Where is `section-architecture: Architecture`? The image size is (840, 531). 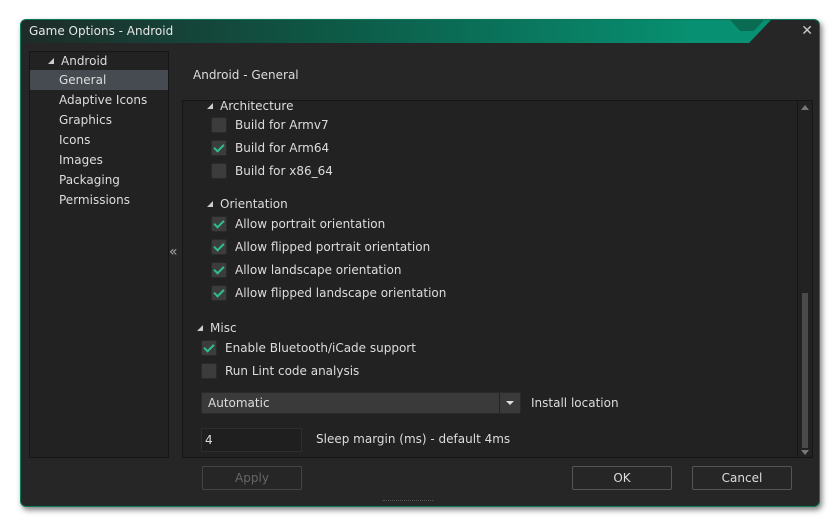 section-architecture: Architecture is located at coordinates (250, 106).